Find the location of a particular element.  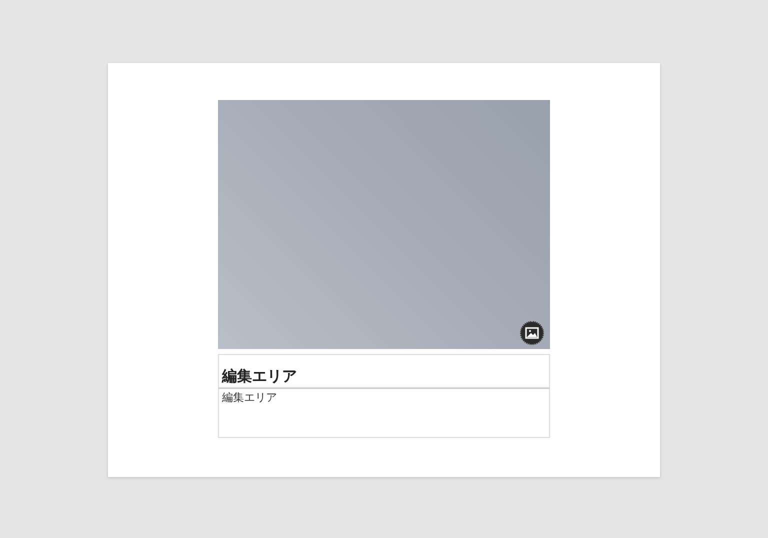

body-text: 編集エリア is located at coordinates (249, 397).